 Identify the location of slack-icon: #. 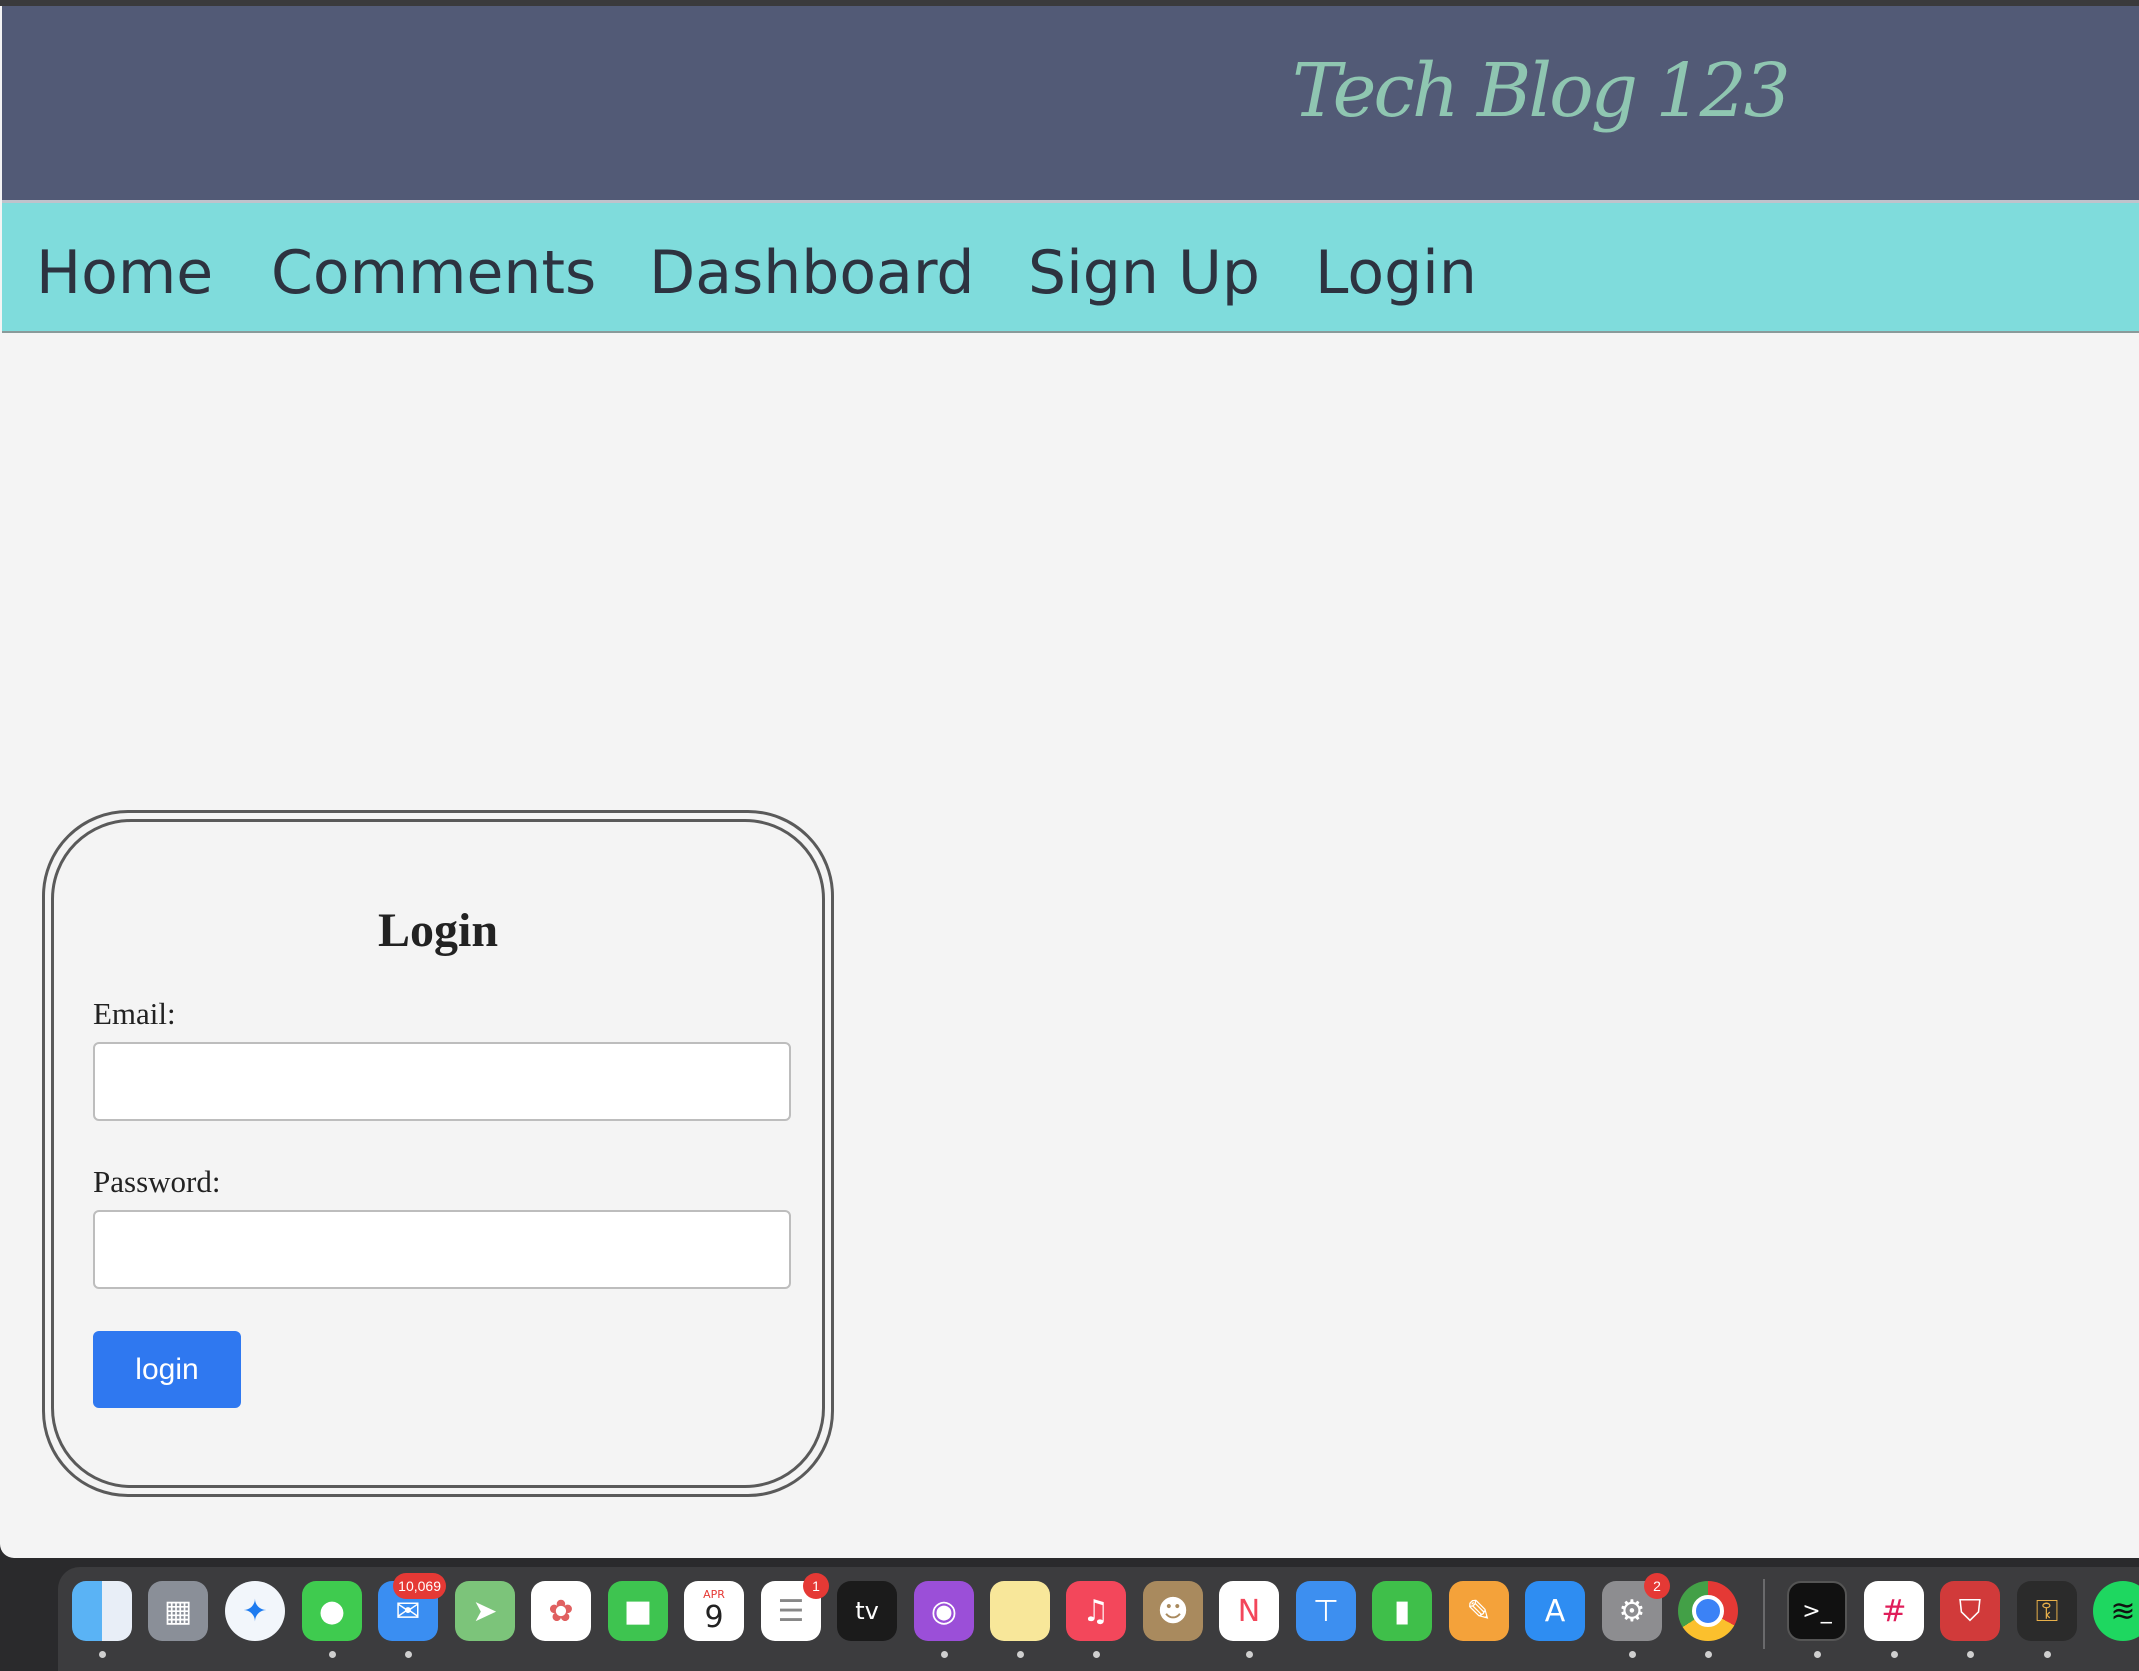
(1894, 1611).